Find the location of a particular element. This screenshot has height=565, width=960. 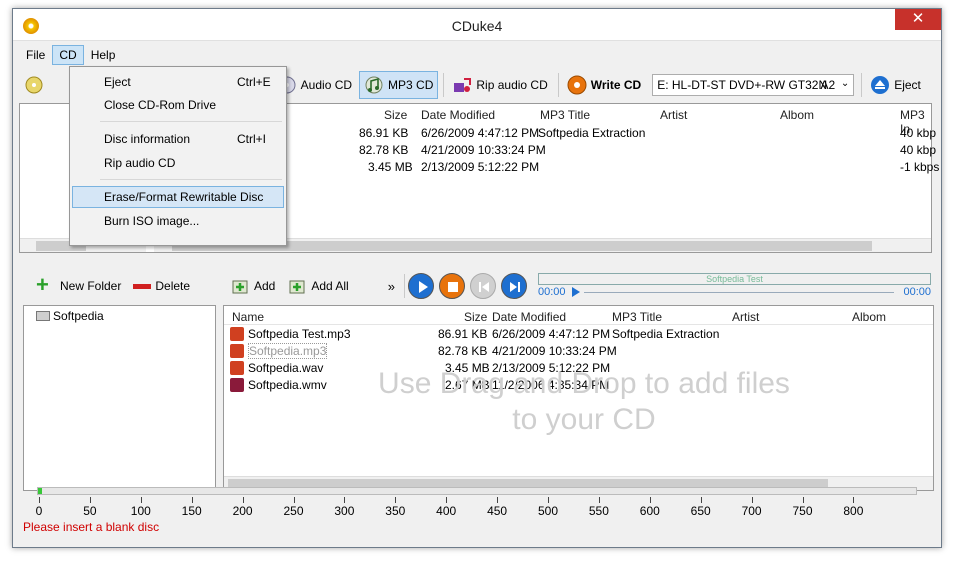

drive-suffix: A2 is located at coordinates (828, 85).